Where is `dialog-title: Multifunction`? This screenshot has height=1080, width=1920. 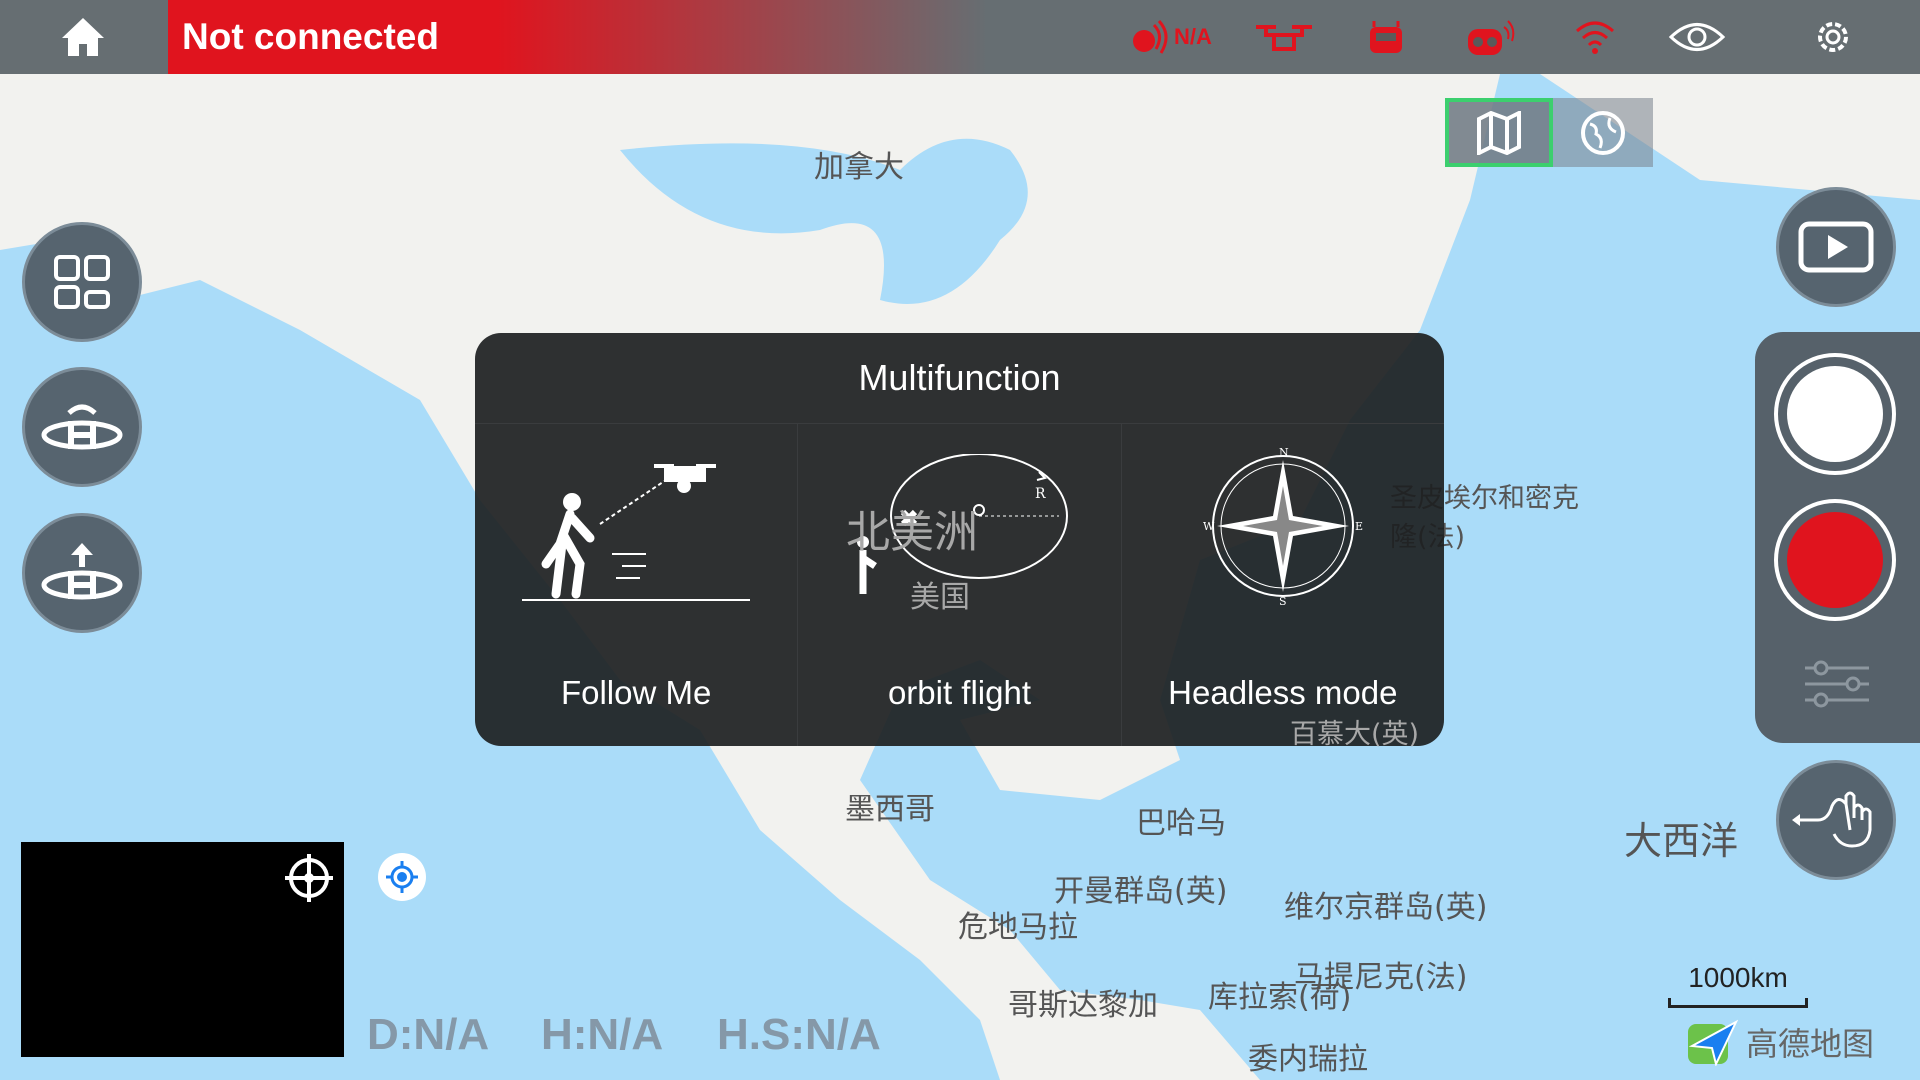 dialog-title: Multifunction is located at coordinates (959, 378).